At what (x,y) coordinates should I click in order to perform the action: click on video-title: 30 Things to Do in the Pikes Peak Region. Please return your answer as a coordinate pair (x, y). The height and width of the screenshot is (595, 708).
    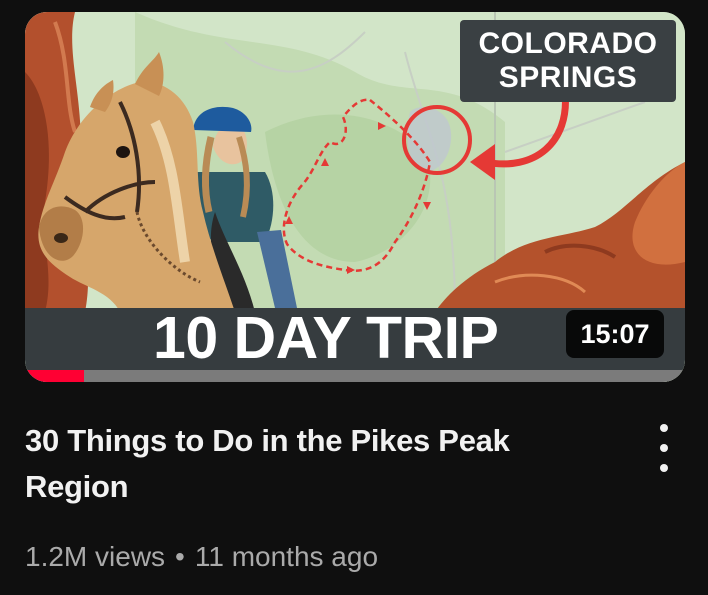
    Looking at the image, I should click on (320, 464).